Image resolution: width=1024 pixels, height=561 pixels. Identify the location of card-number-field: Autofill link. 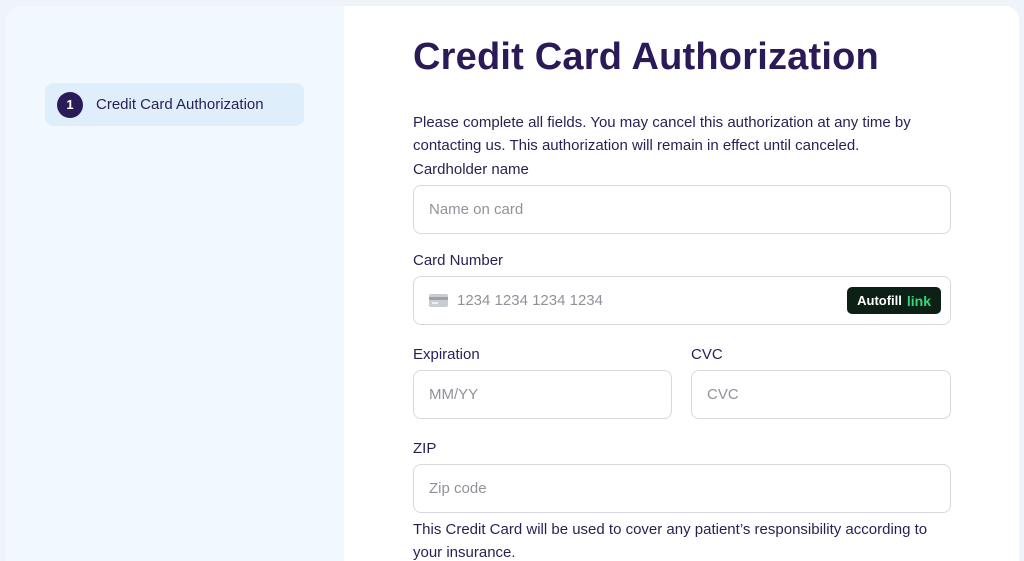
(682, 300).